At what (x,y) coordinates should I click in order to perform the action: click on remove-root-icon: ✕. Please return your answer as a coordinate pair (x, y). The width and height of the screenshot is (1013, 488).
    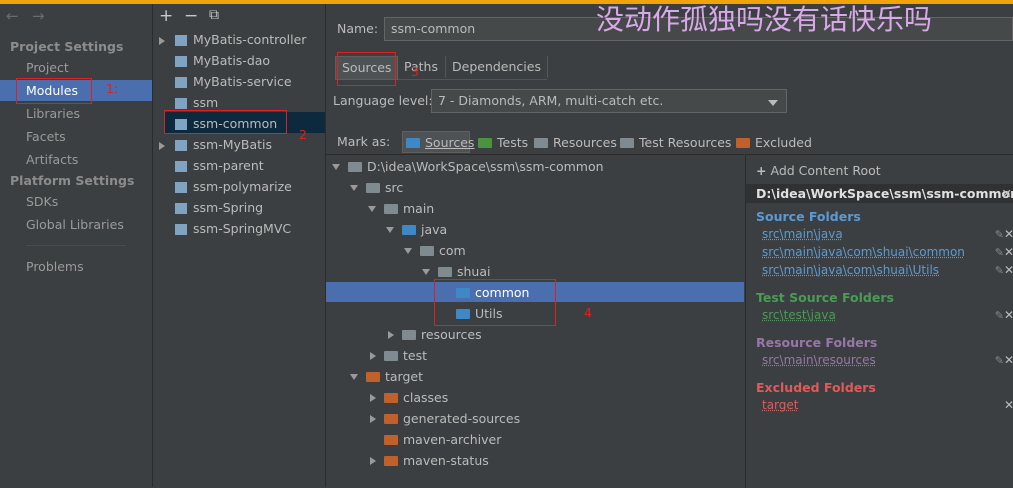
    Looking at the image, I should click on (1007, 193).